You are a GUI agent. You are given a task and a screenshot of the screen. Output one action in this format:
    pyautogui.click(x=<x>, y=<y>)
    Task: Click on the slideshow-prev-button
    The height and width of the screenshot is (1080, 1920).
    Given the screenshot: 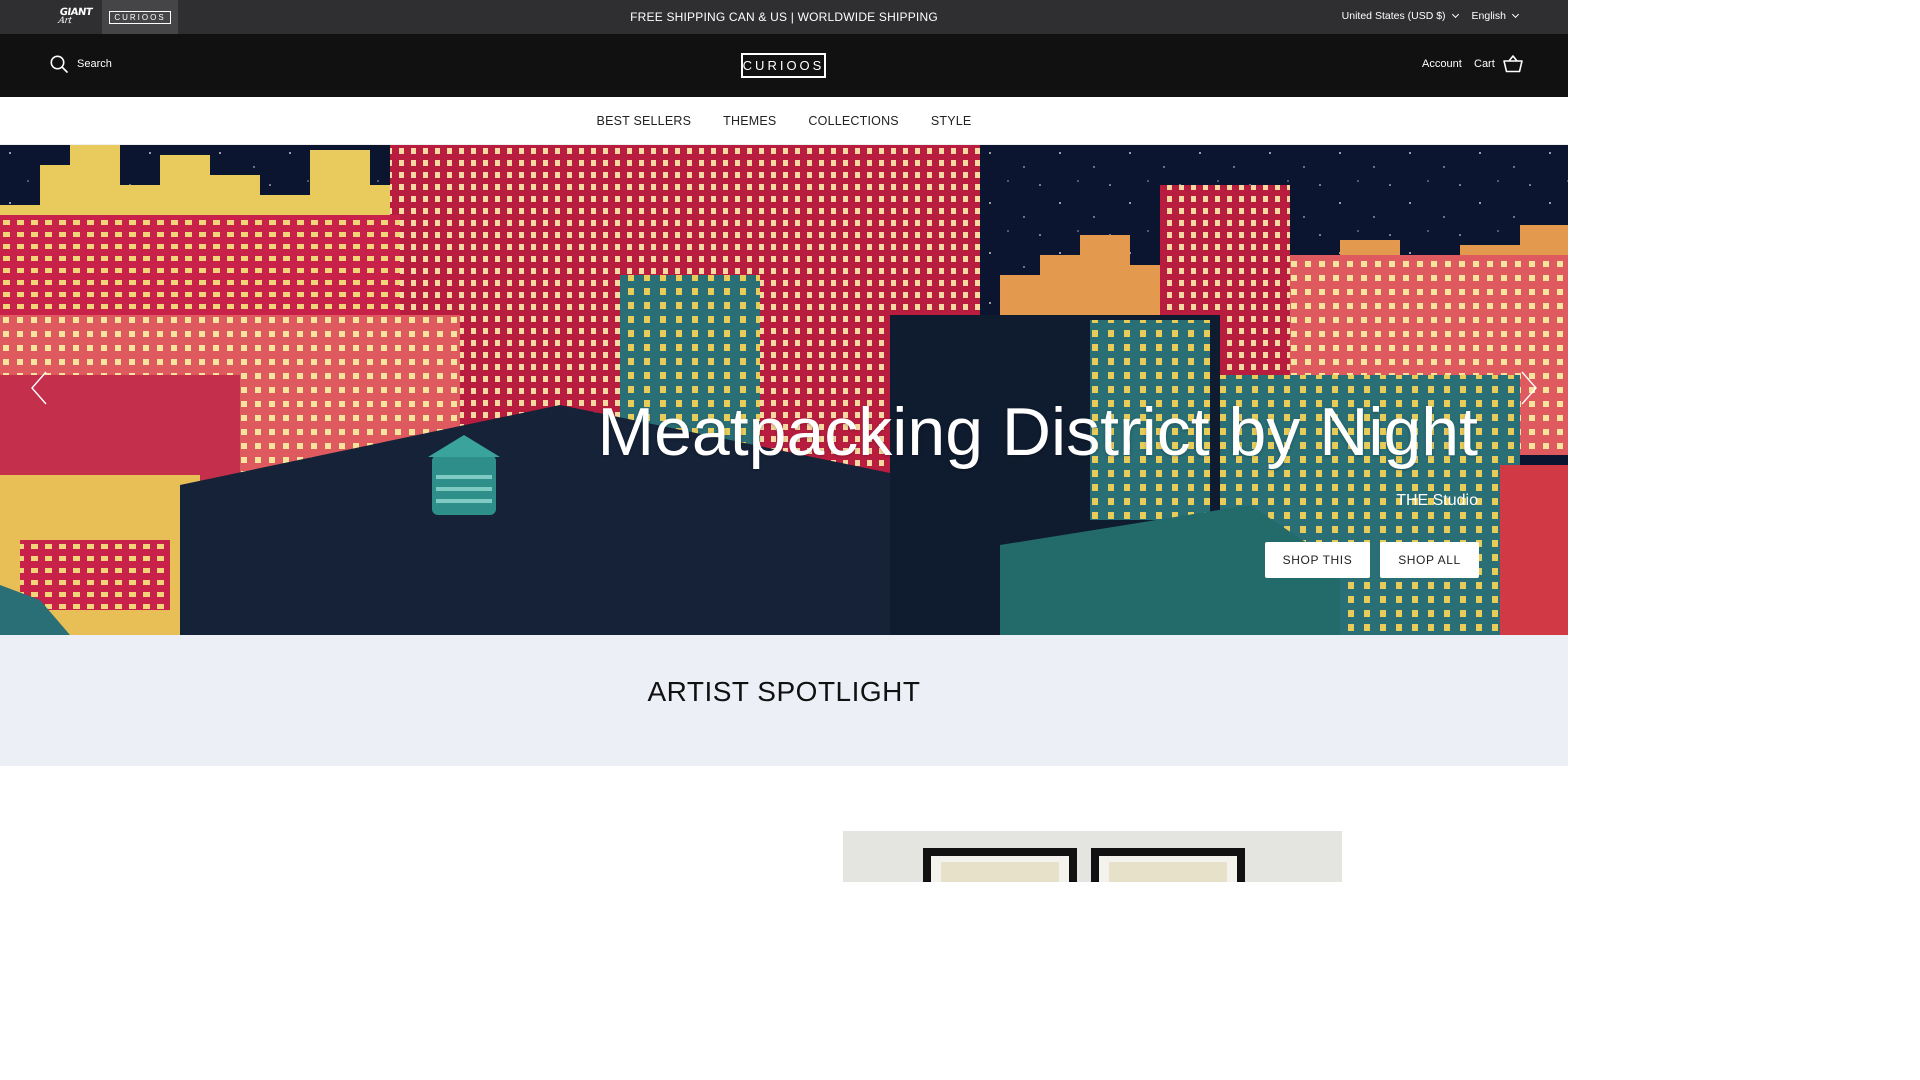 What is the action you would take?
    pyautogui.click(x=39, y=388)
    